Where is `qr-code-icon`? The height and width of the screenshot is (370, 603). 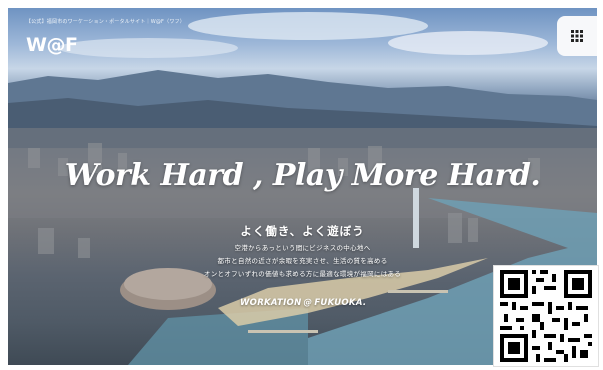 qr-code-icon is located at coordinates (546, 316).